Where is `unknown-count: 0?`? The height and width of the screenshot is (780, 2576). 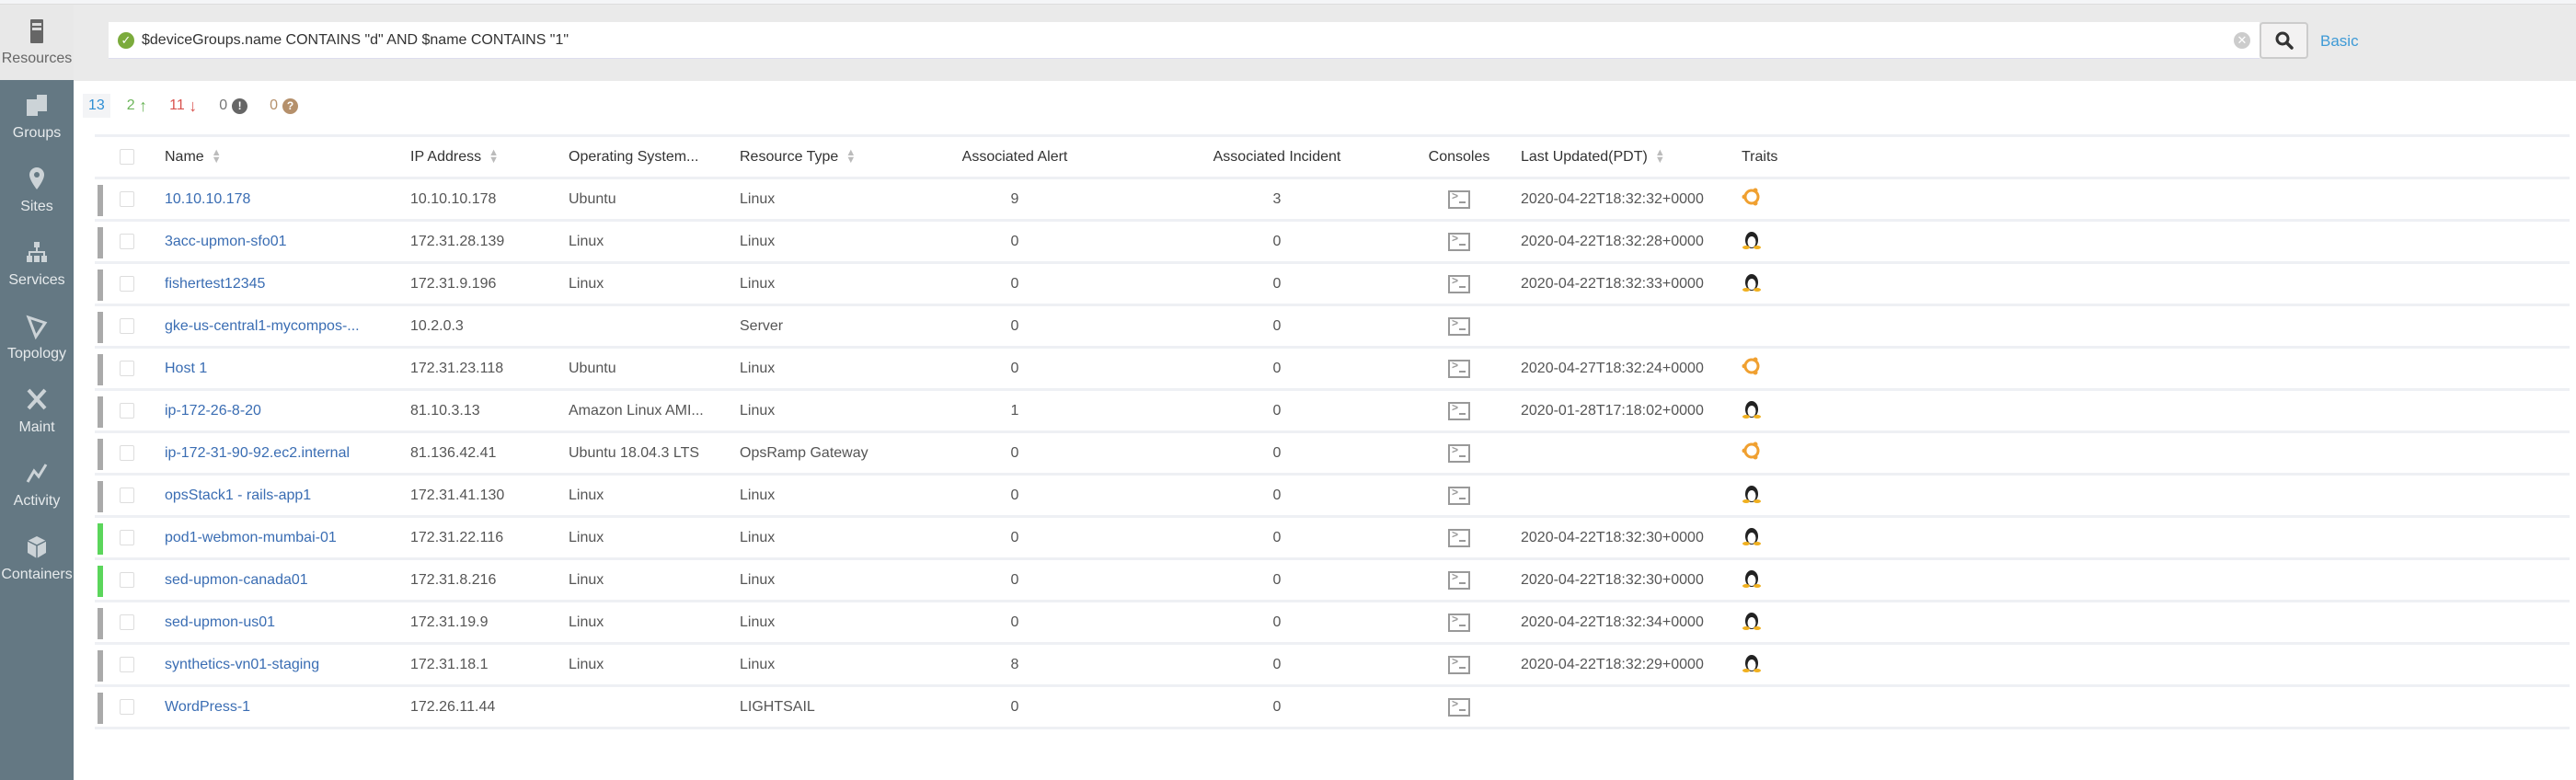 unknown-count: 0? is located at coordinates (284, 106).